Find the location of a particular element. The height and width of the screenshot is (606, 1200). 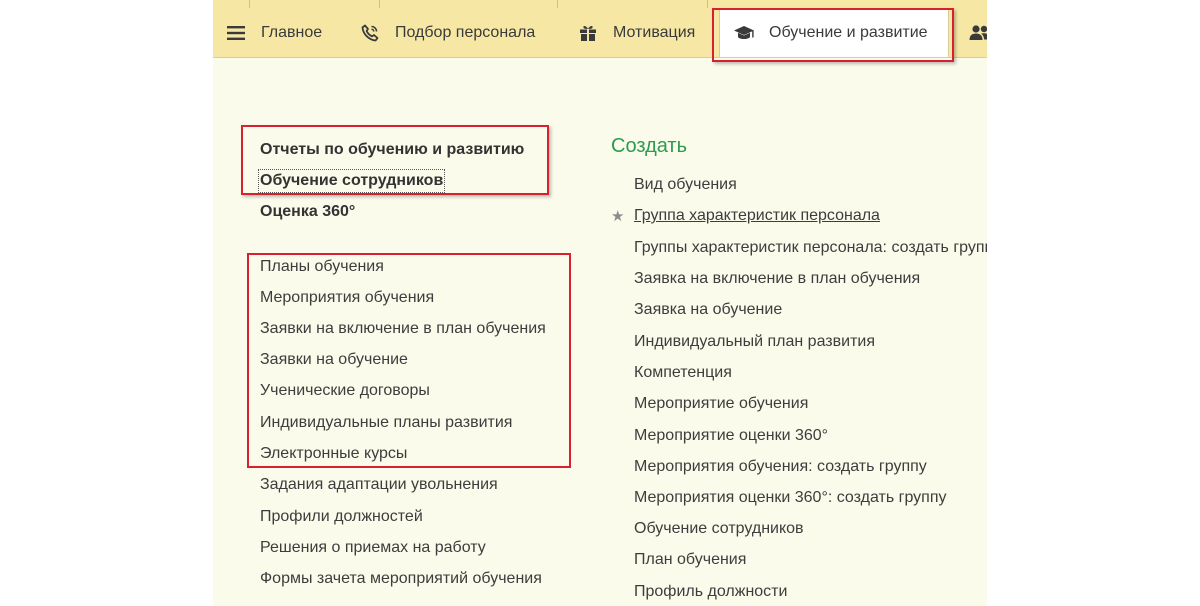

nav-item-position-profiles: Профили должностей is located at coordinates (341, 517).